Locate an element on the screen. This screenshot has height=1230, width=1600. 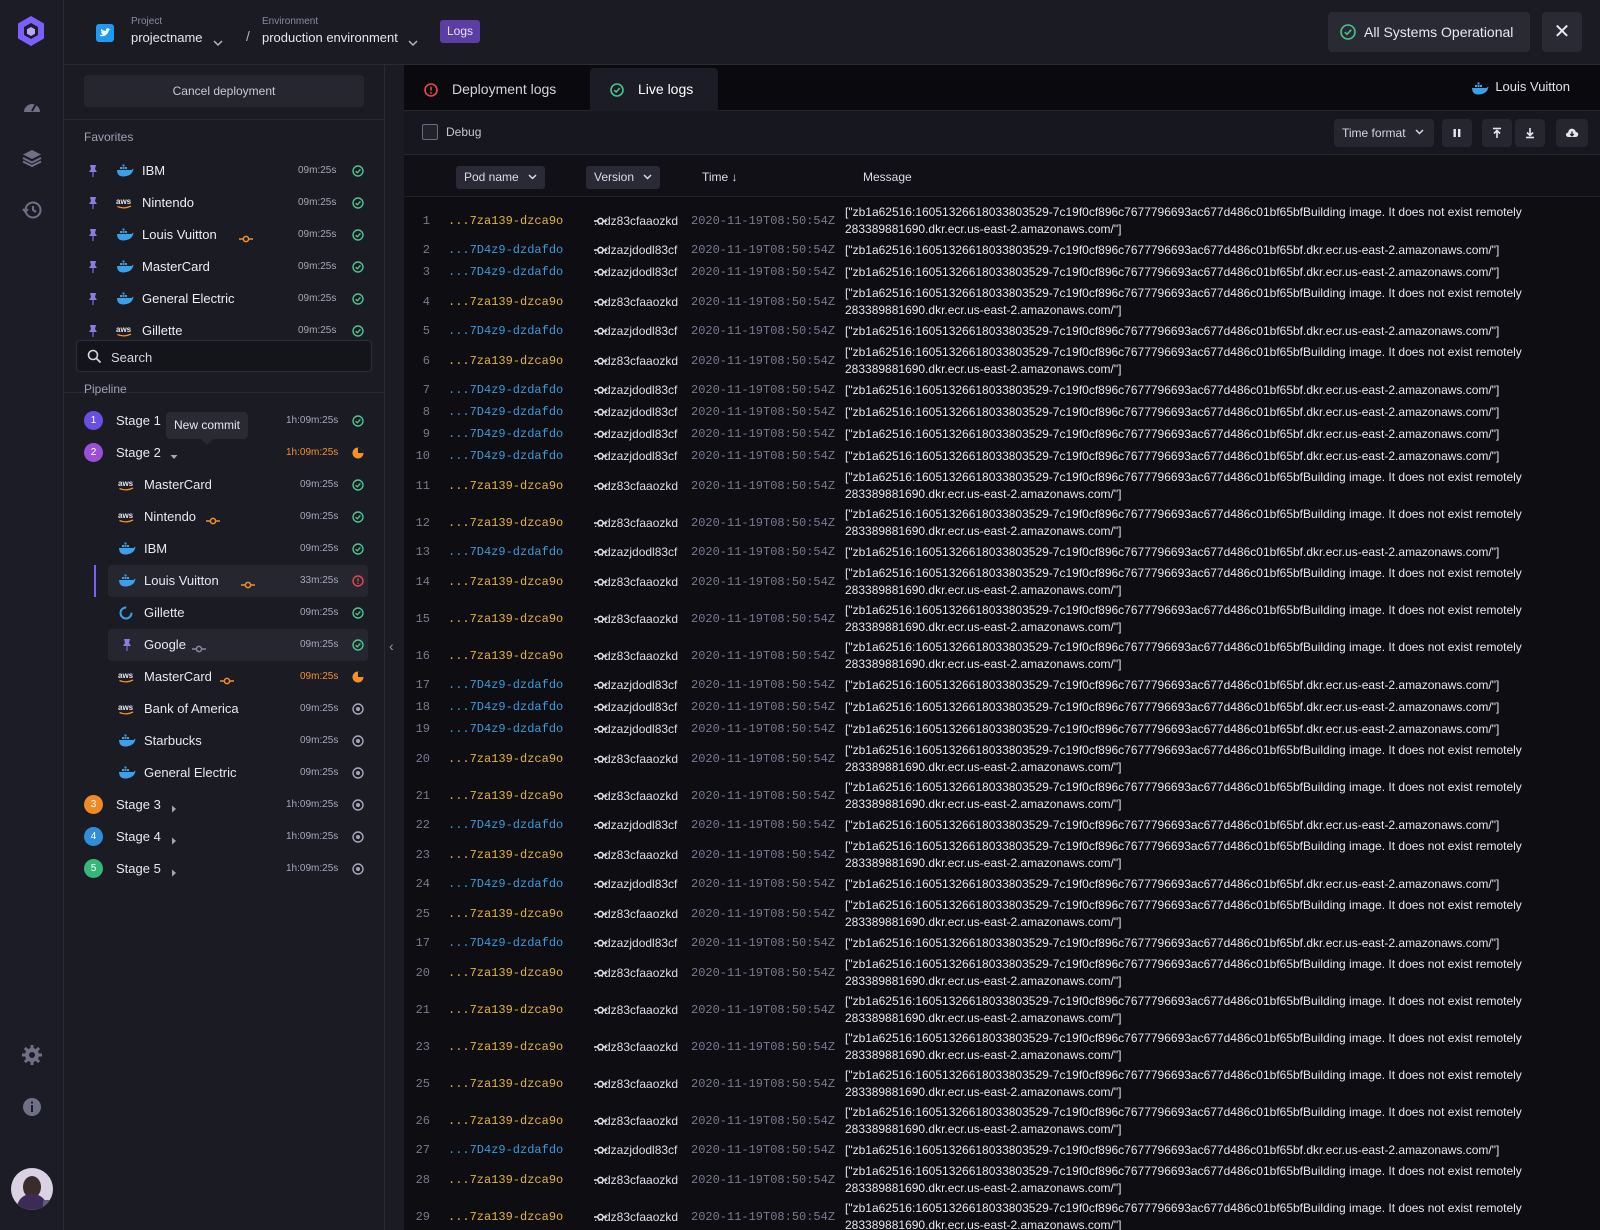
stage-job-item: General Electric 09m:25s is located at coordinates (238, 773).